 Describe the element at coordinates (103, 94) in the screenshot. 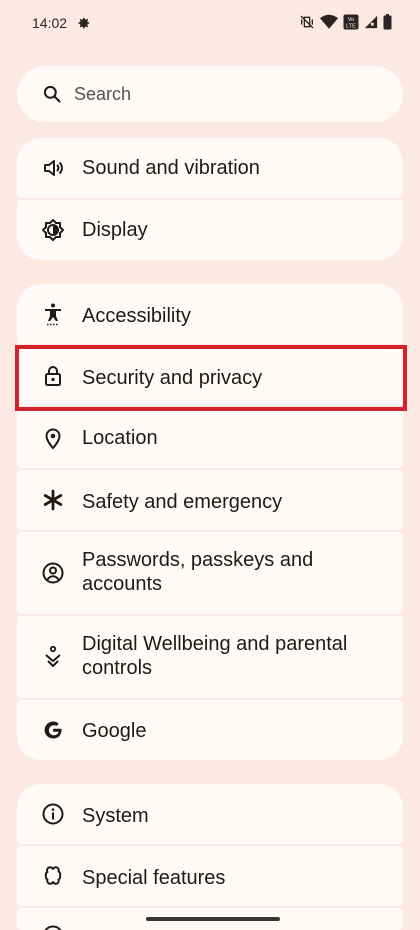

I see `search-label: Search` at that location.